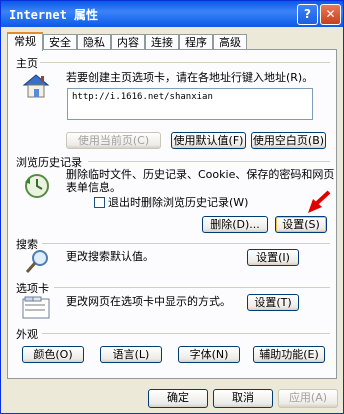 The height and width of the screenshot is (414, 344). Describe the element at coordinates (307, 14) in the screenshot. I see `help-button: ?` at that location.